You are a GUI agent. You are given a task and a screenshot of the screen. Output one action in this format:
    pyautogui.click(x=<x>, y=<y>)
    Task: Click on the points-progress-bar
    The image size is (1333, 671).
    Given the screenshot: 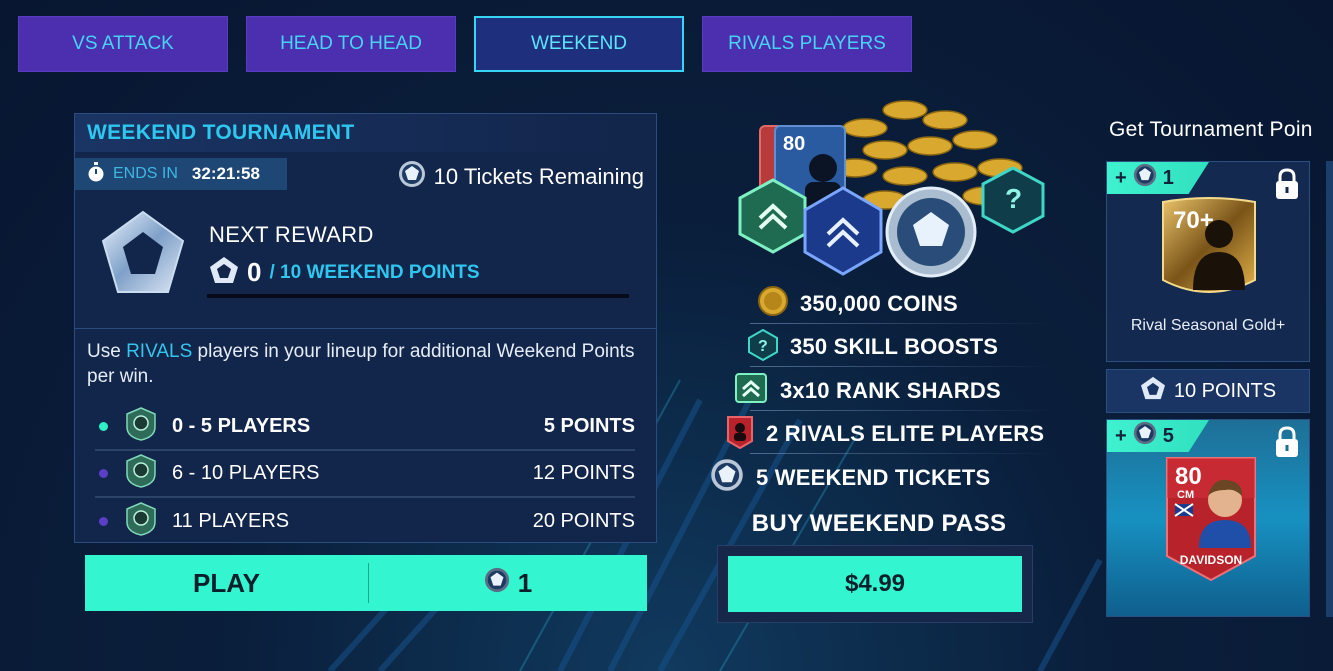 What is the action you would take?
    pyautogui.click(x=418, y=296)
    